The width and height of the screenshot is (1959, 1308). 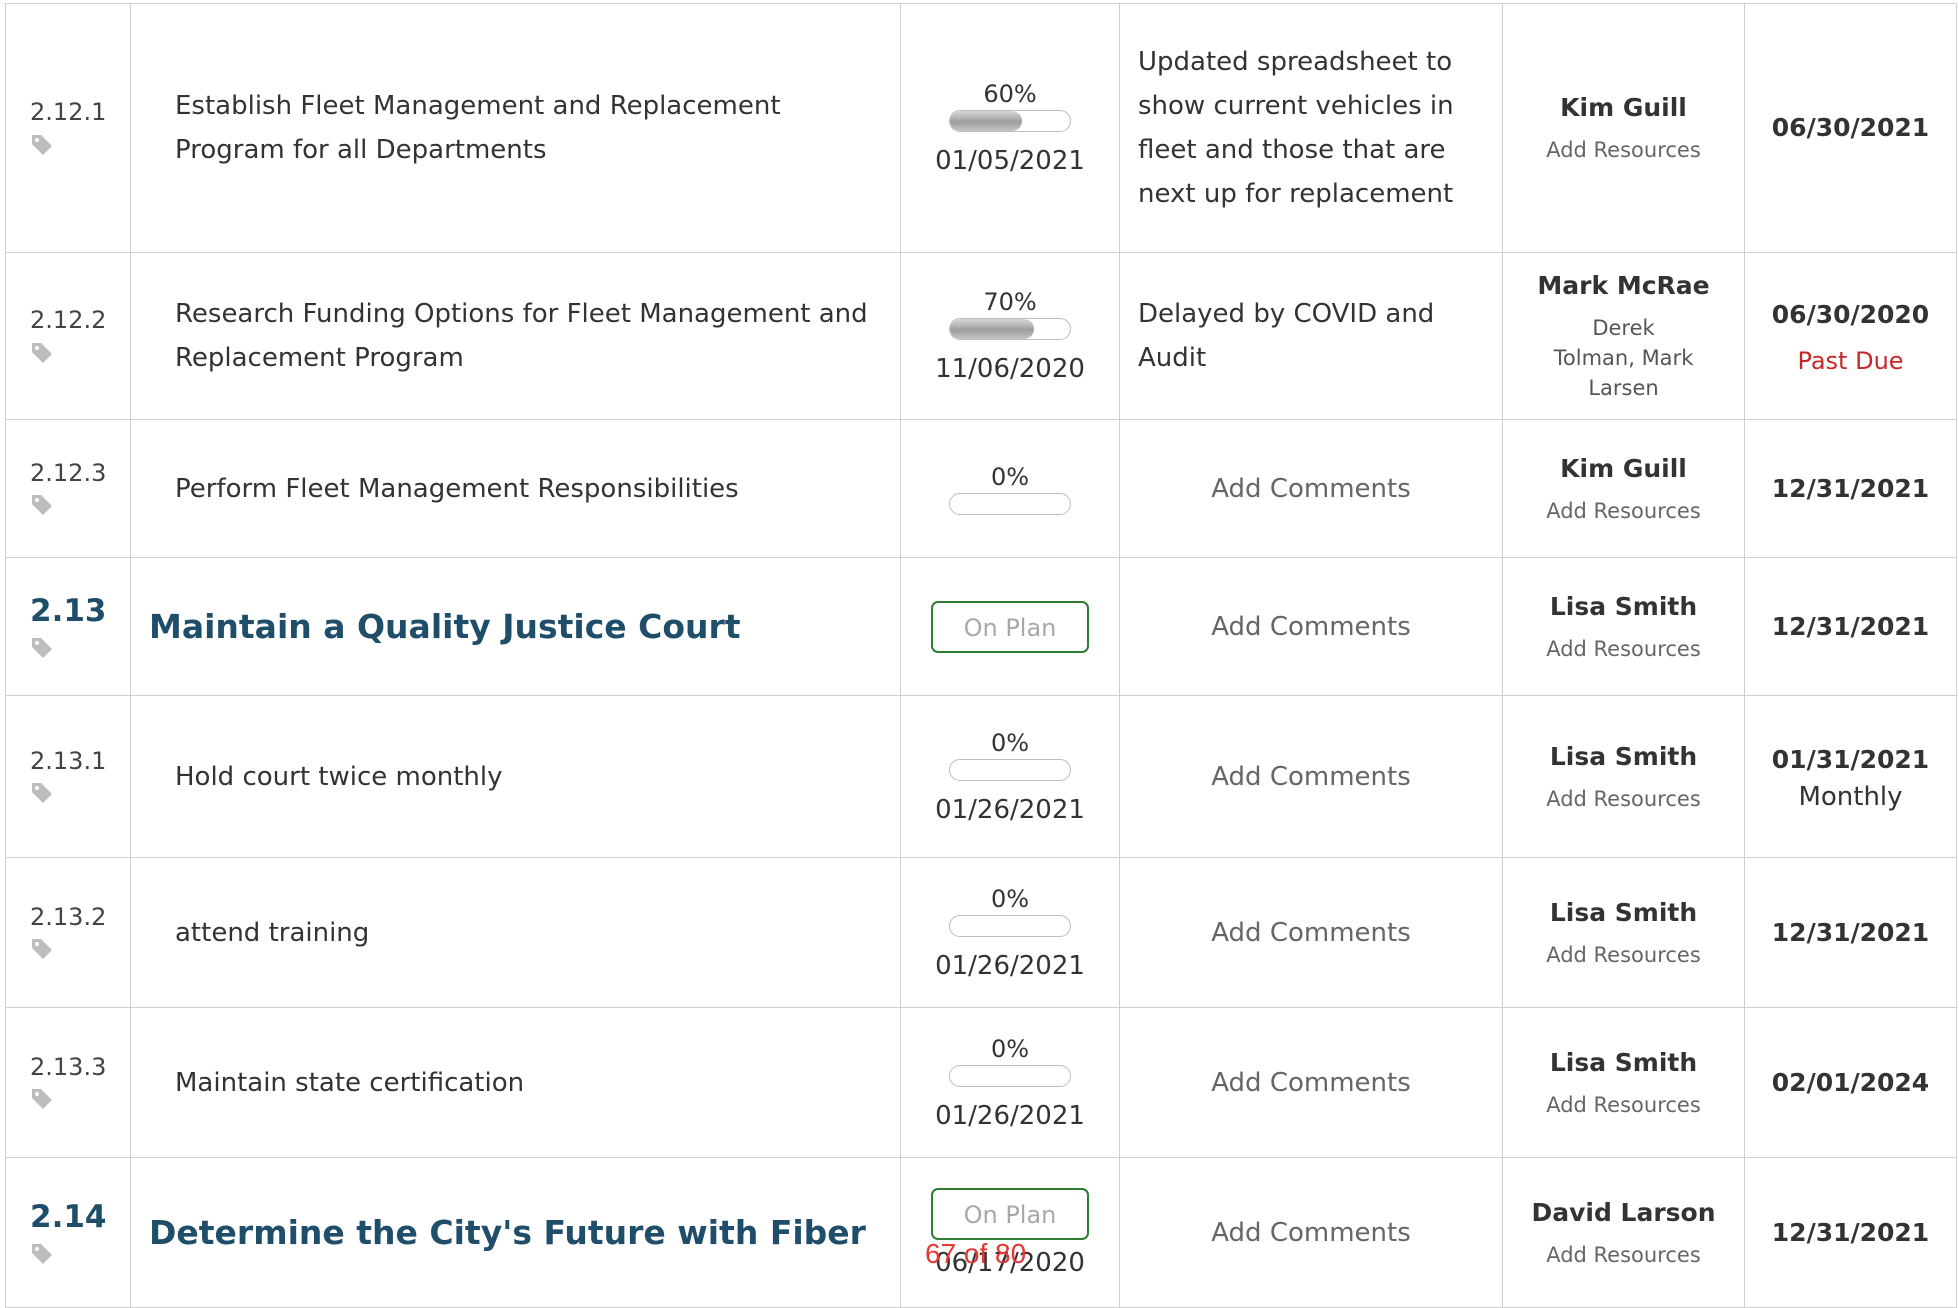 What do you see at coordinates (515, 776) in the screenshot?
I see `item-name: Hold court twice monthly` at bounding box center [515, 776].